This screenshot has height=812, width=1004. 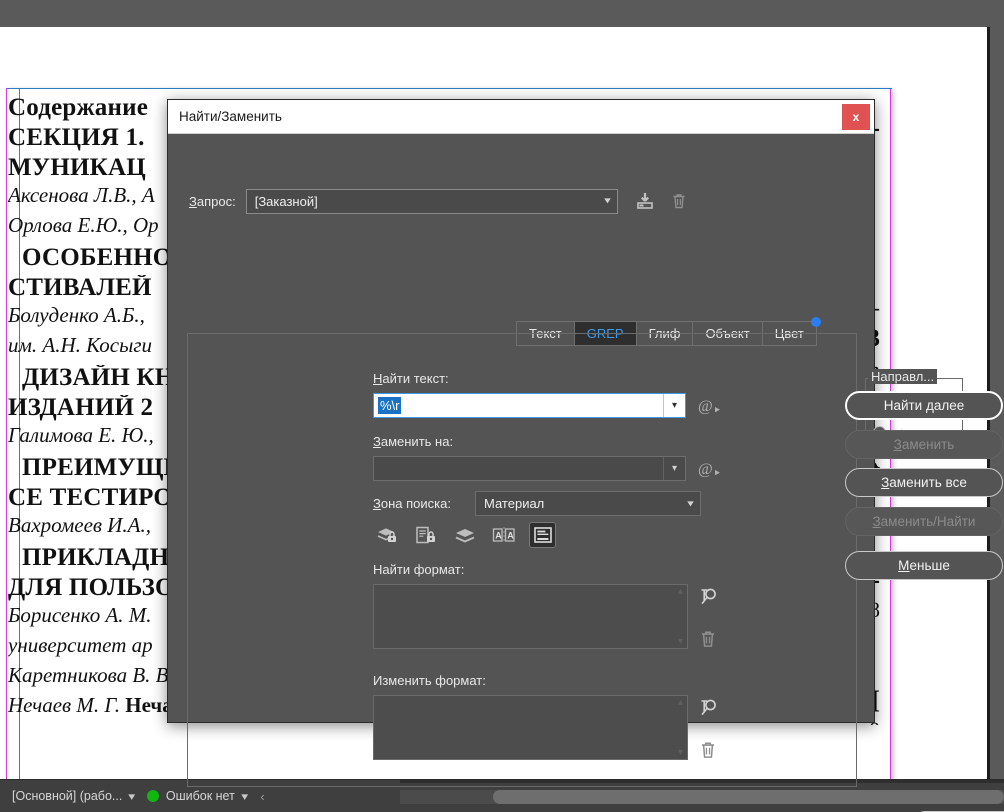 What do you see at coordinates (411, 378) in the screenshot?
I see `find-text-label: Найти текст:` at bounding box center [411, 378].